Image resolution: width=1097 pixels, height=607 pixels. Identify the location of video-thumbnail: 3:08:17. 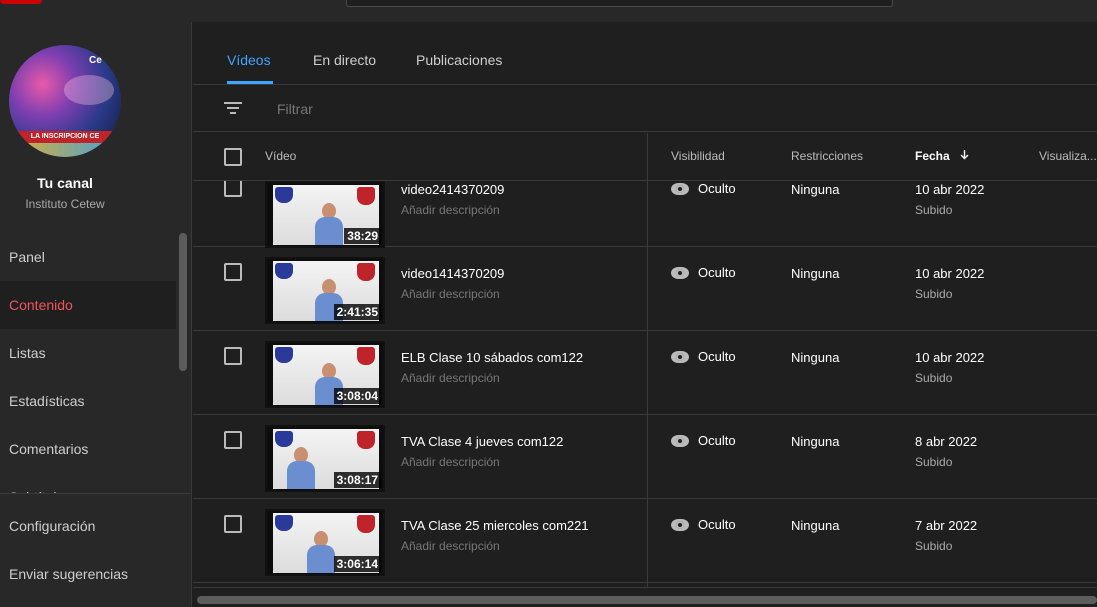
(325, 458).